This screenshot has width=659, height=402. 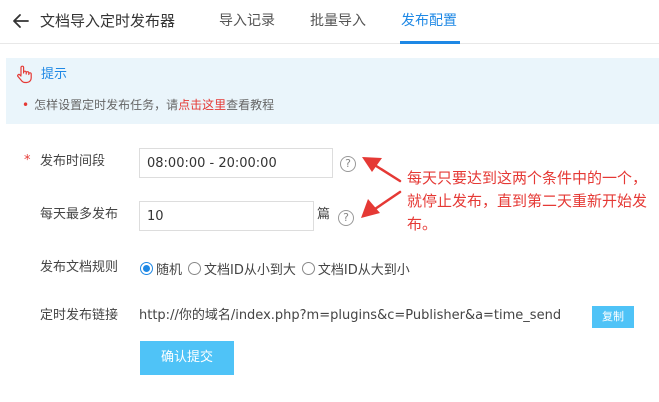 I want to click on app-title: 文档导入定时发布器, so click(x=108, y=21).